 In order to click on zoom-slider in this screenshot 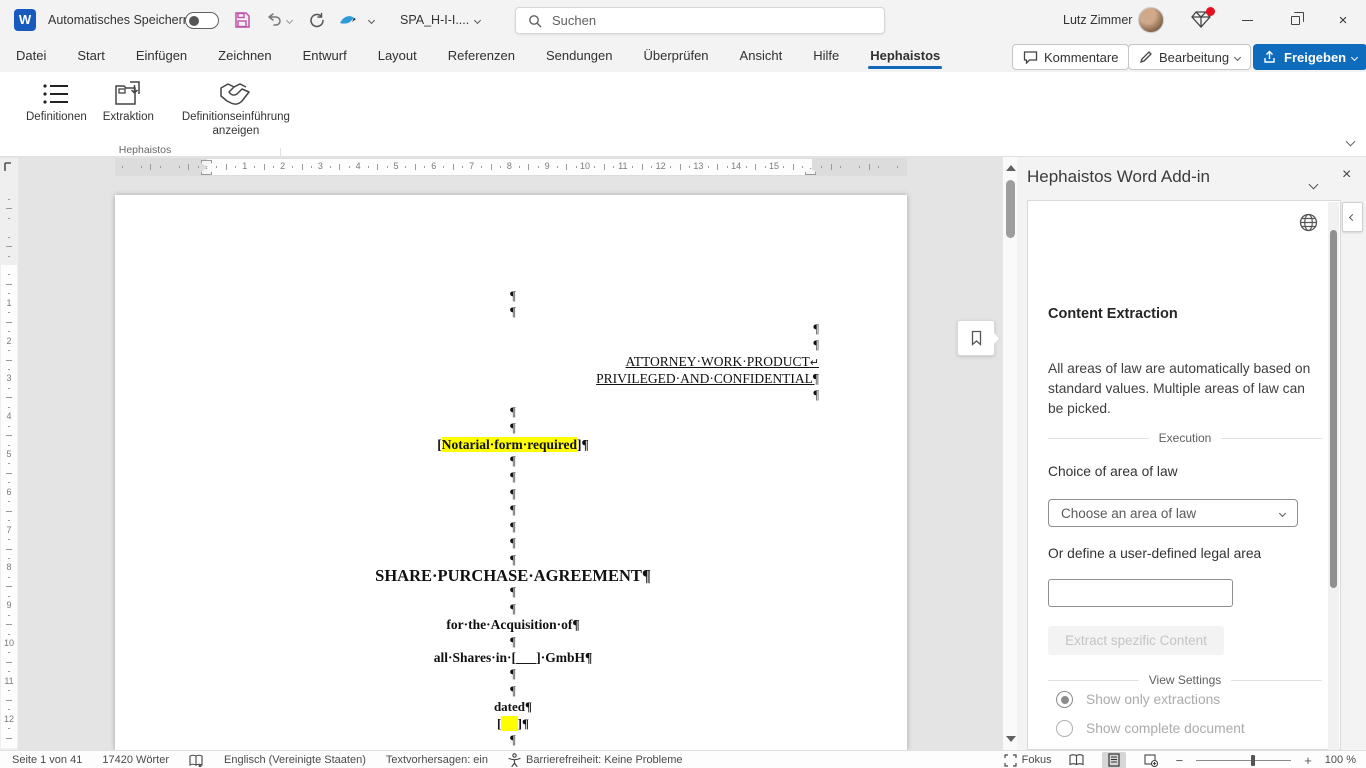, I will do `click(1244, 760)`.